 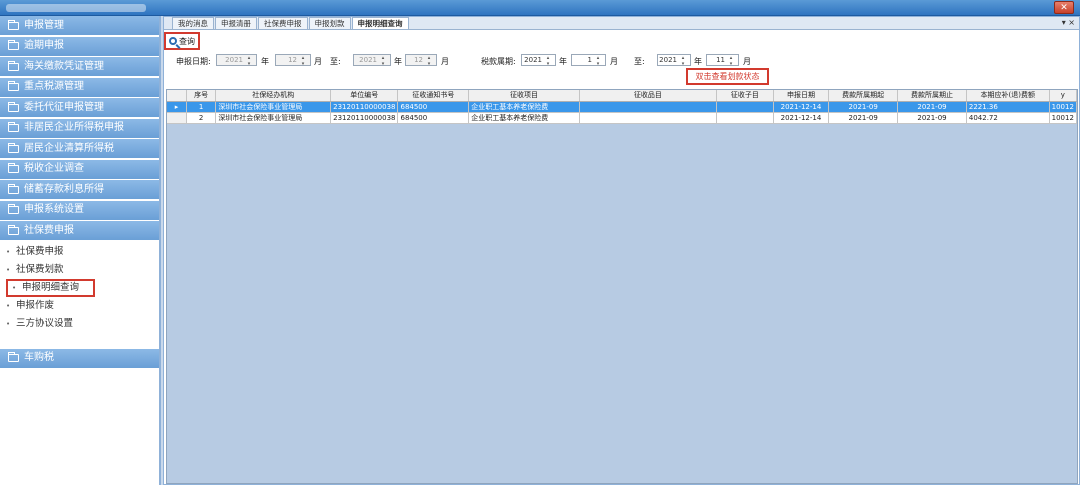 What do you see at coordinates (639, 61) in the screenshot?
I see `to-label: 至:` at bounding box center [639, 61].